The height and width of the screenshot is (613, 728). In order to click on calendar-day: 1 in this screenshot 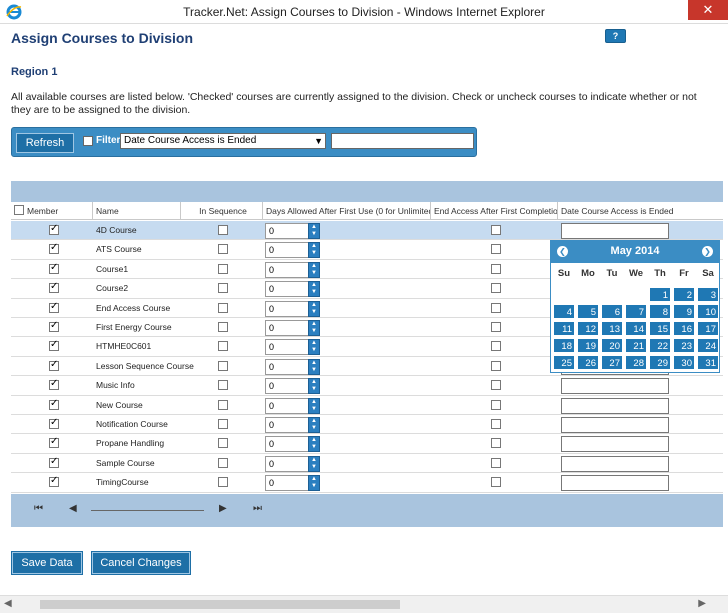, I will do `click(660, 294)`.